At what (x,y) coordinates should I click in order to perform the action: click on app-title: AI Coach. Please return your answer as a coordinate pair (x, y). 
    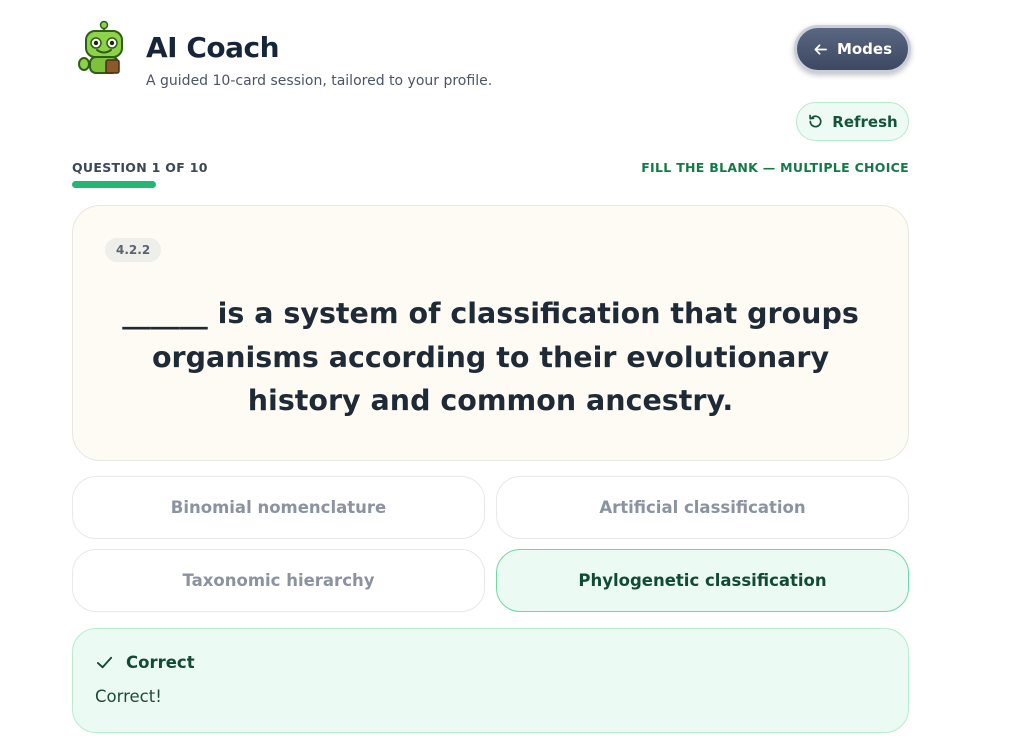
    Looking at the image, I should click on (213, 47).